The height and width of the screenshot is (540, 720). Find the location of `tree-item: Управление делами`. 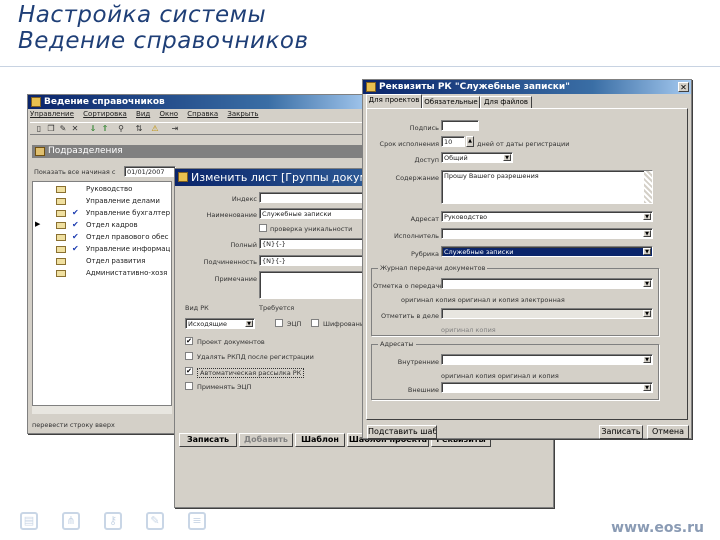

tree-item: Управление делами is located at coordinates (102, 201).